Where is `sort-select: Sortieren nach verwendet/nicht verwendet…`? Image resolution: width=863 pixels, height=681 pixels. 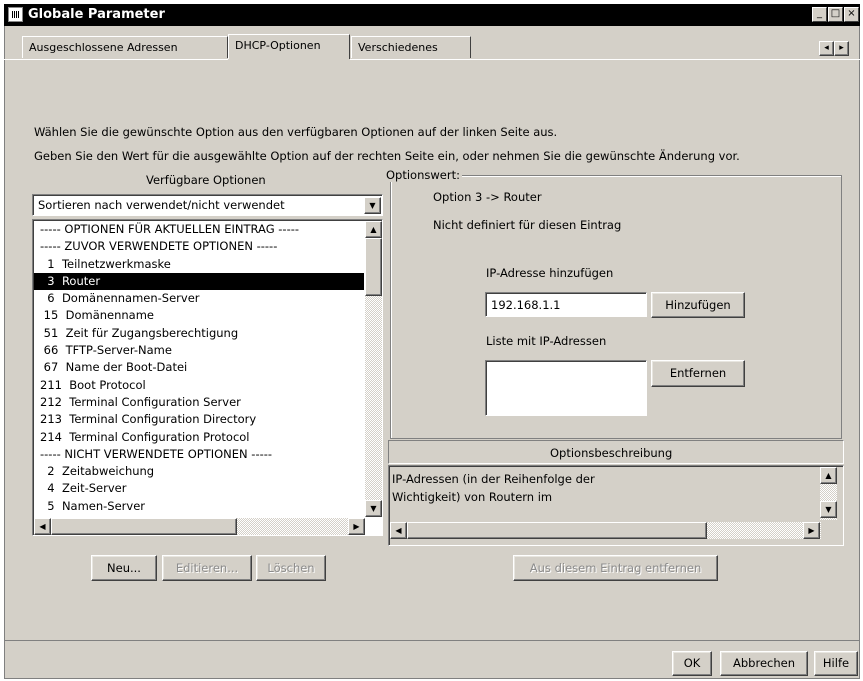
sort-select: Sortieren nach verwendet/nicht verwendet… is located at coordinates (207, 205).